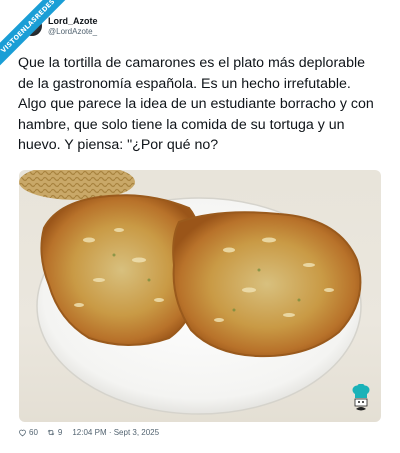 This screenshot has height=453, width=400. What do you see at coordinates (22, 433) in the screenshot?
I see `heart-icon` at bounding box center [22, 433].